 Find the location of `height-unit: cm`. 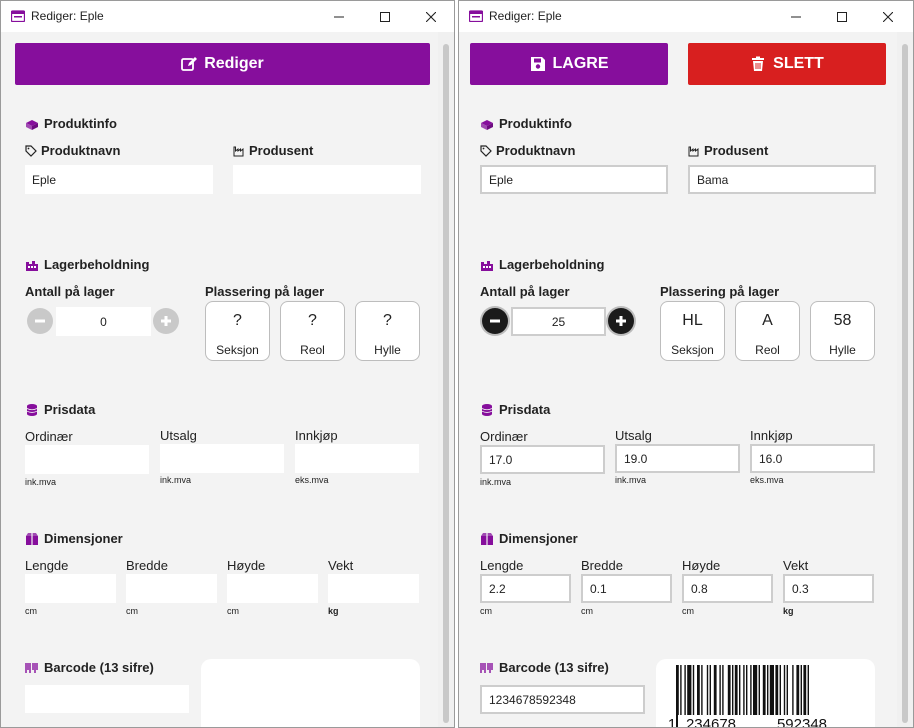

height-unit: cm is located at coordinates (688, 611).